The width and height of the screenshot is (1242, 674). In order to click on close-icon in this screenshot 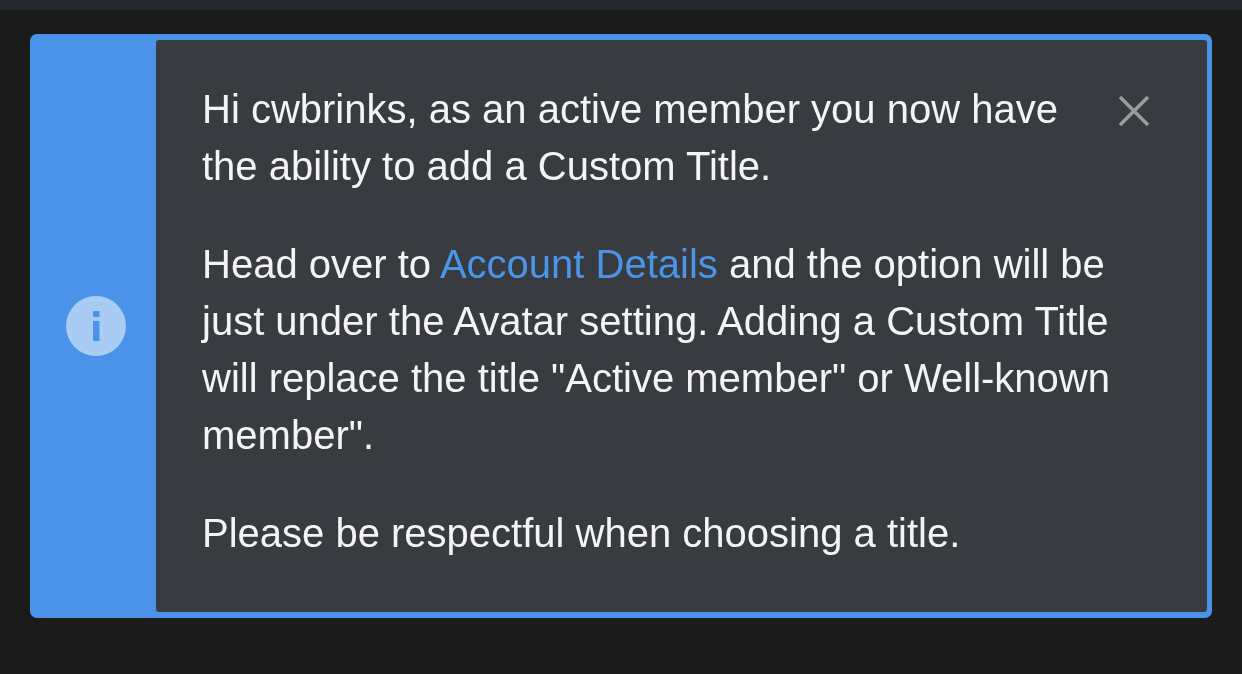, I will do `click(1134, 111)`.